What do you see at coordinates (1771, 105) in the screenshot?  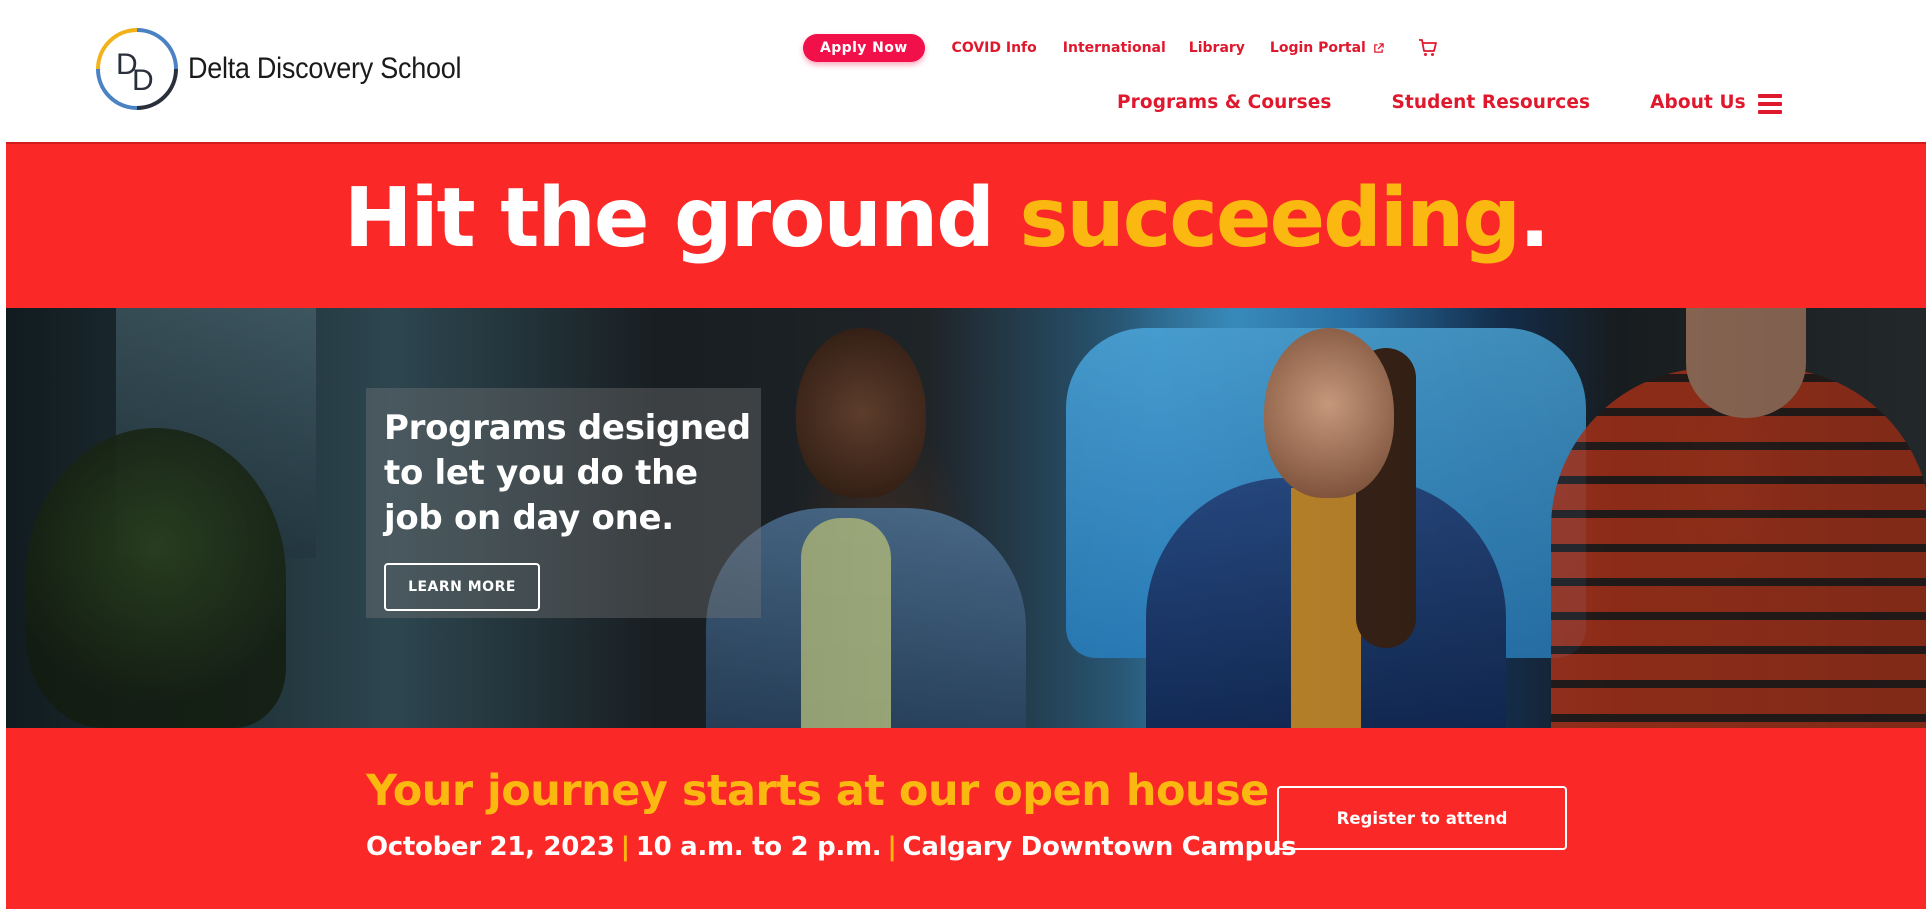 I see `hamburger-menu-icon` at bounding box center [1771, 105].